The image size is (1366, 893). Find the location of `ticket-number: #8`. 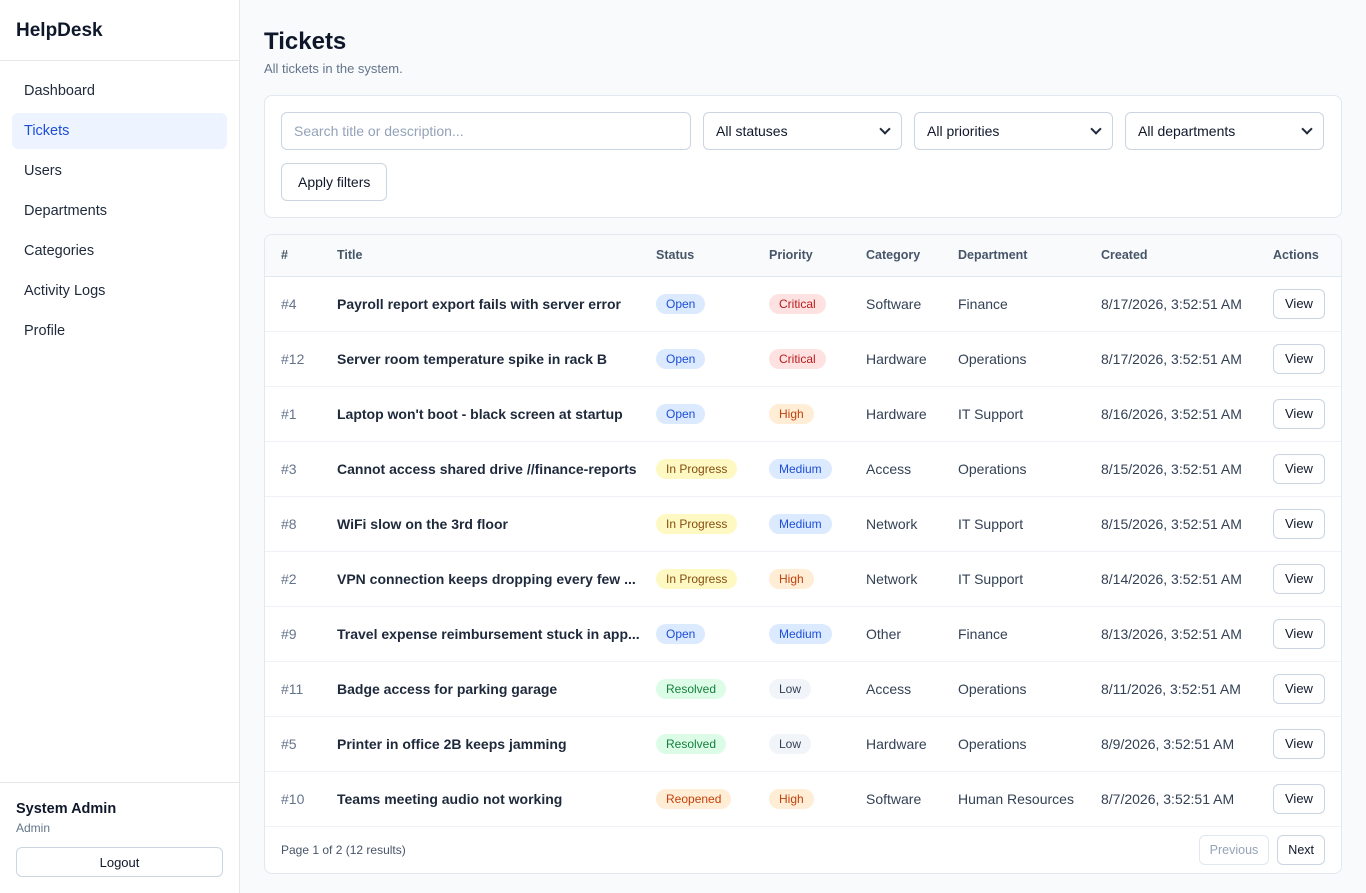

ticket-number: #8 is located at coordinates (297, 524).